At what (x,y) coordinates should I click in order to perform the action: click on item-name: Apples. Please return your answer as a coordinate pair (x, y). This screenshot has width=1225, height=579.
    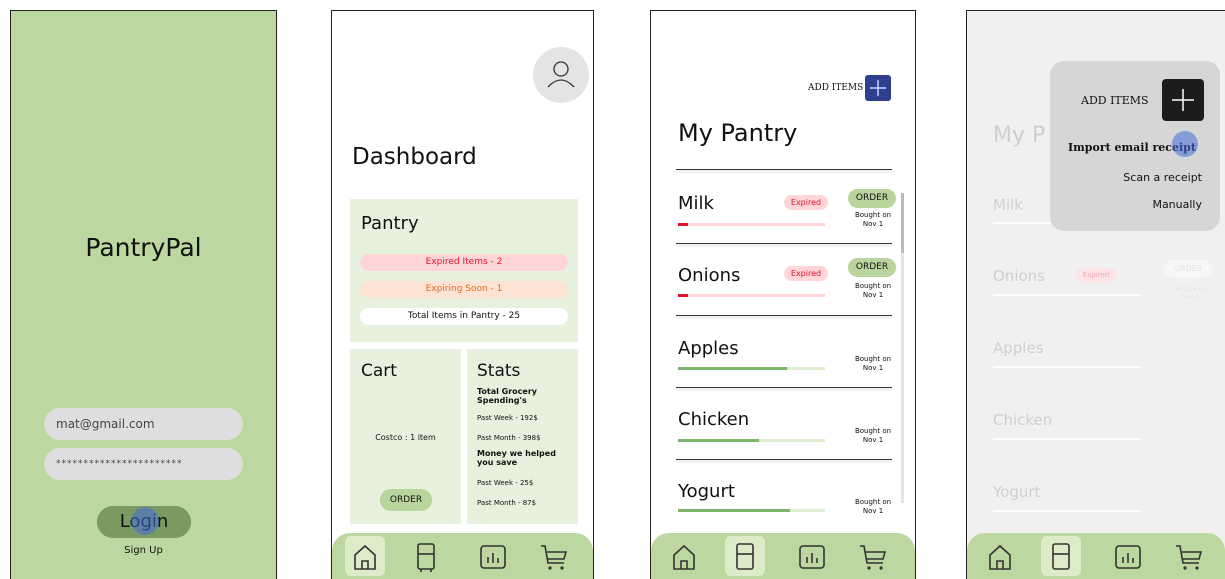
    Looking at the image, I should click on (708, 348).